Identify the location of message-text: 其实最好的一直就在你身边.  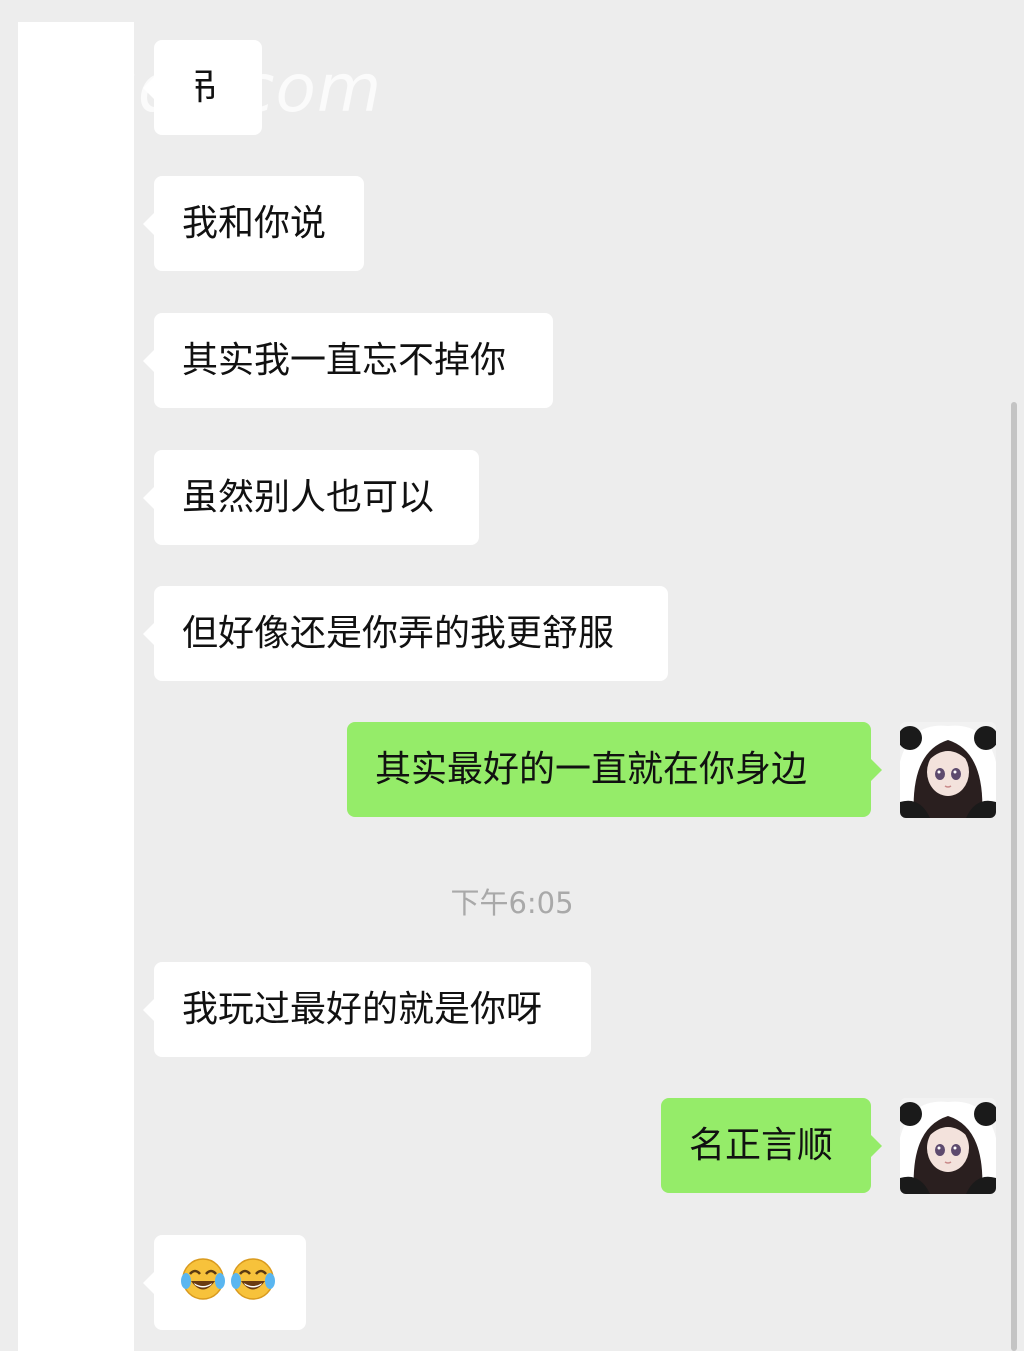
(591, 769).